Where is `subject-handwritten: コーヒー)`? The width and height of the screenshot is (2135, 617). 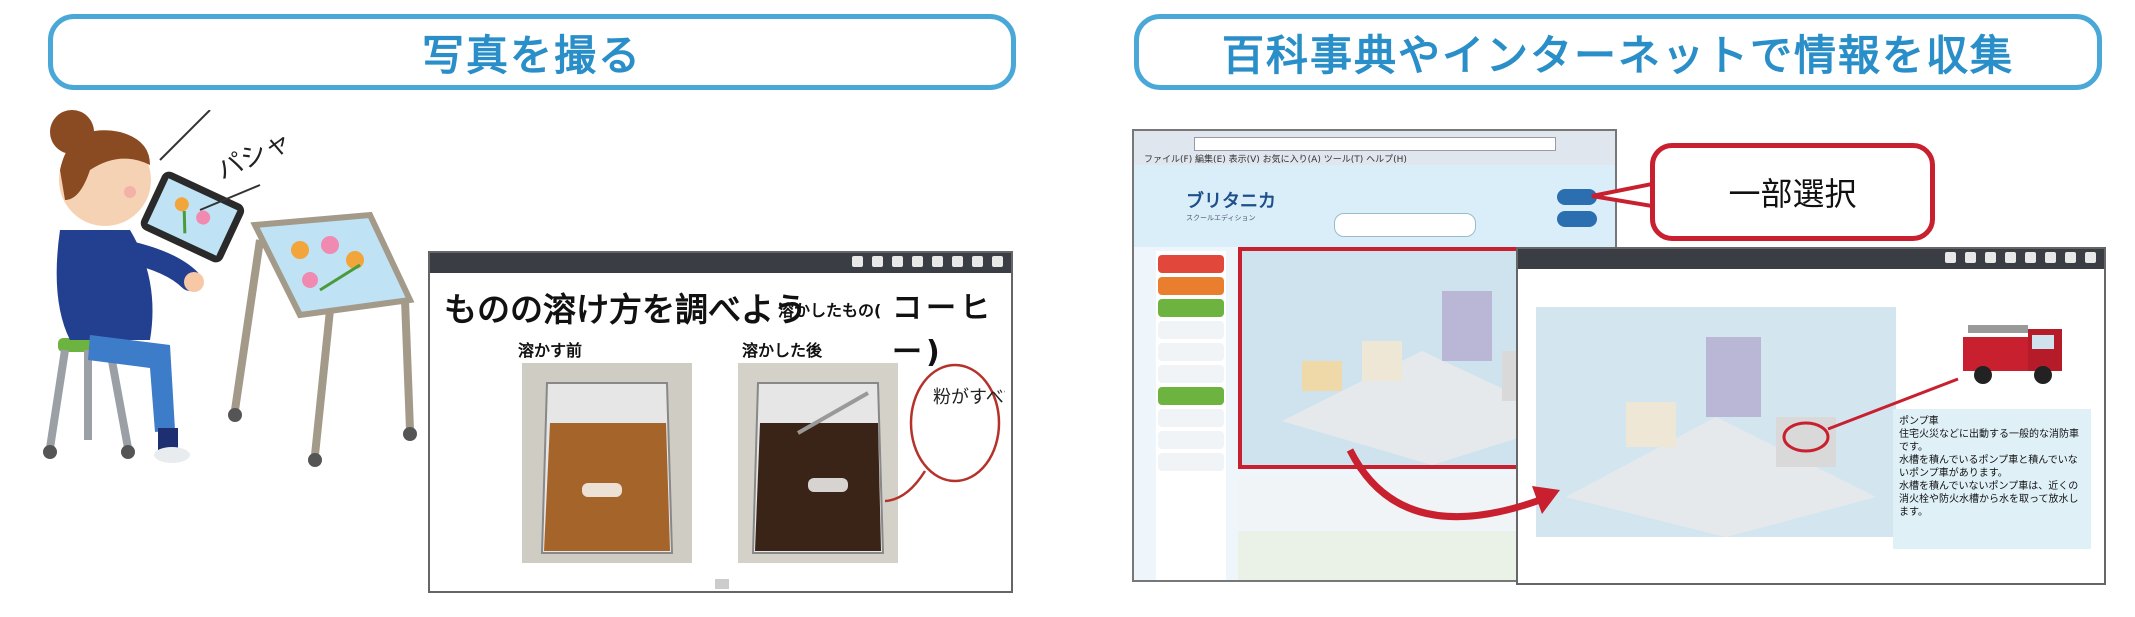
subject-handwritten: コーヒー) is located at coordinates (943, 330).